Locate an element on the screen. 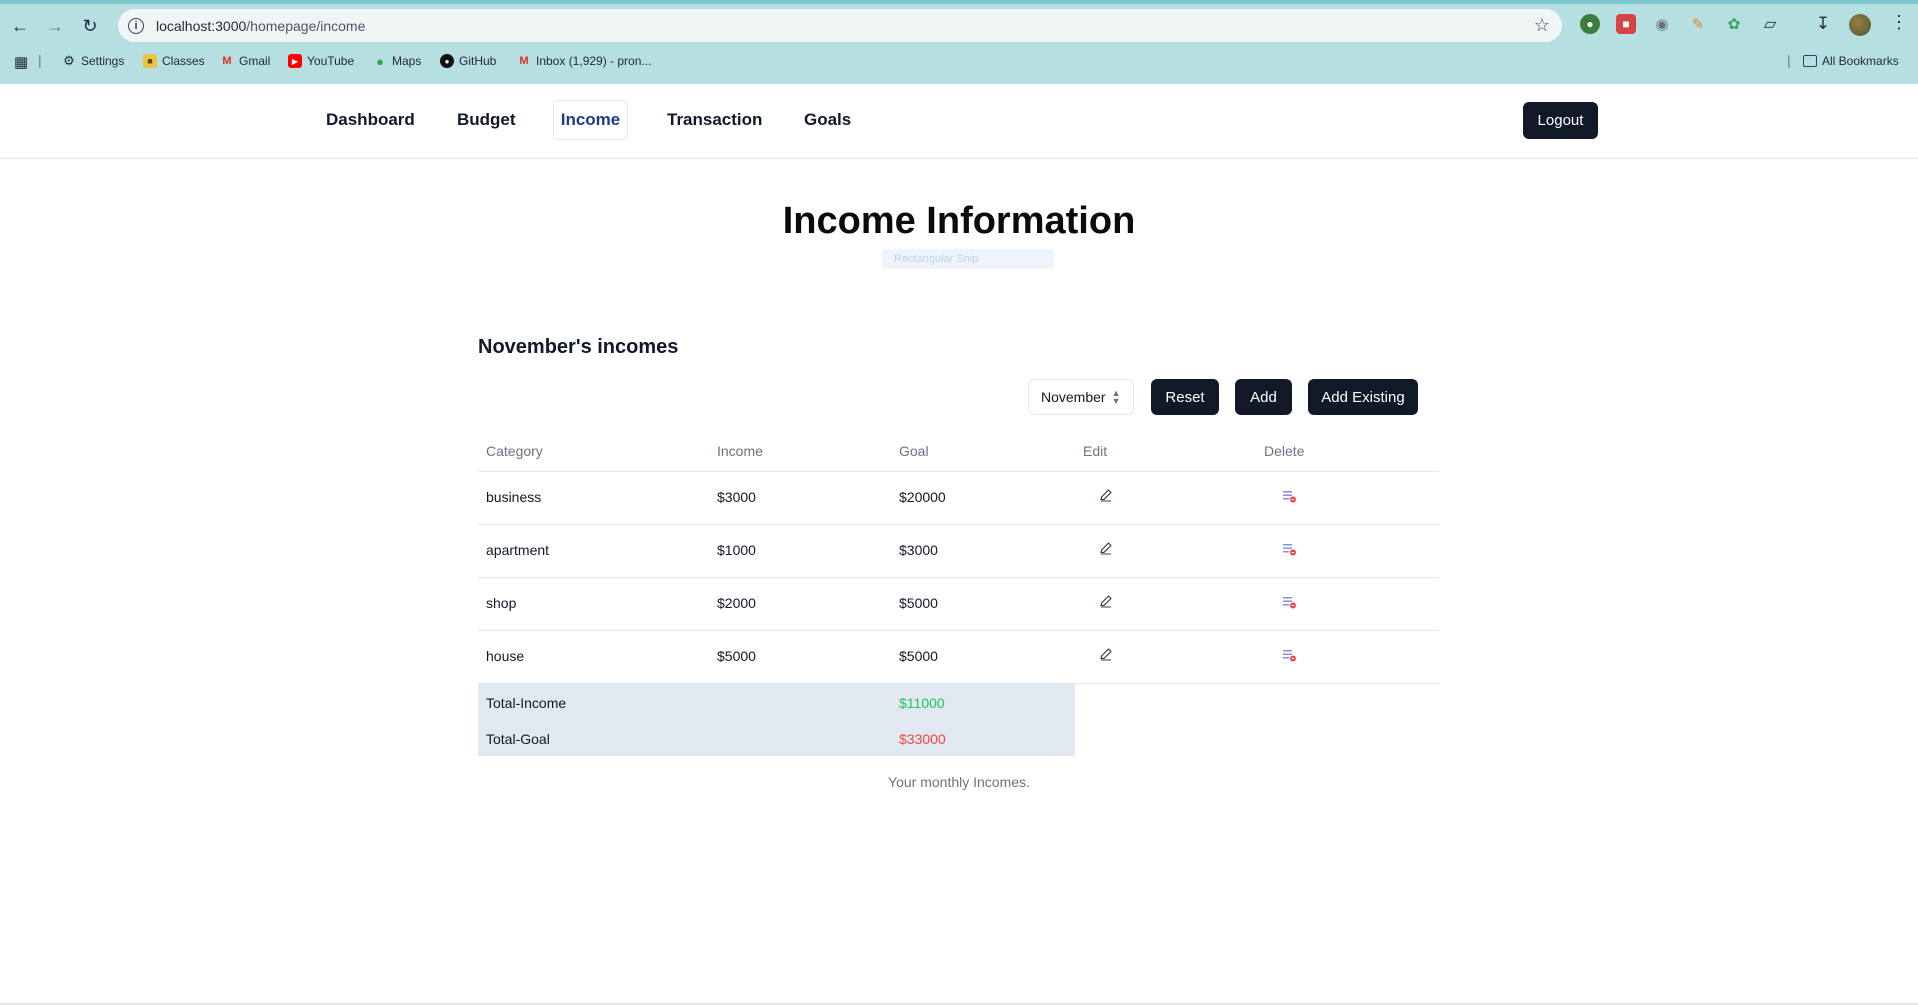 The width and height of the screenshot is (1918, 1005). page-title: Income Information is located at coordinates (959, 221).